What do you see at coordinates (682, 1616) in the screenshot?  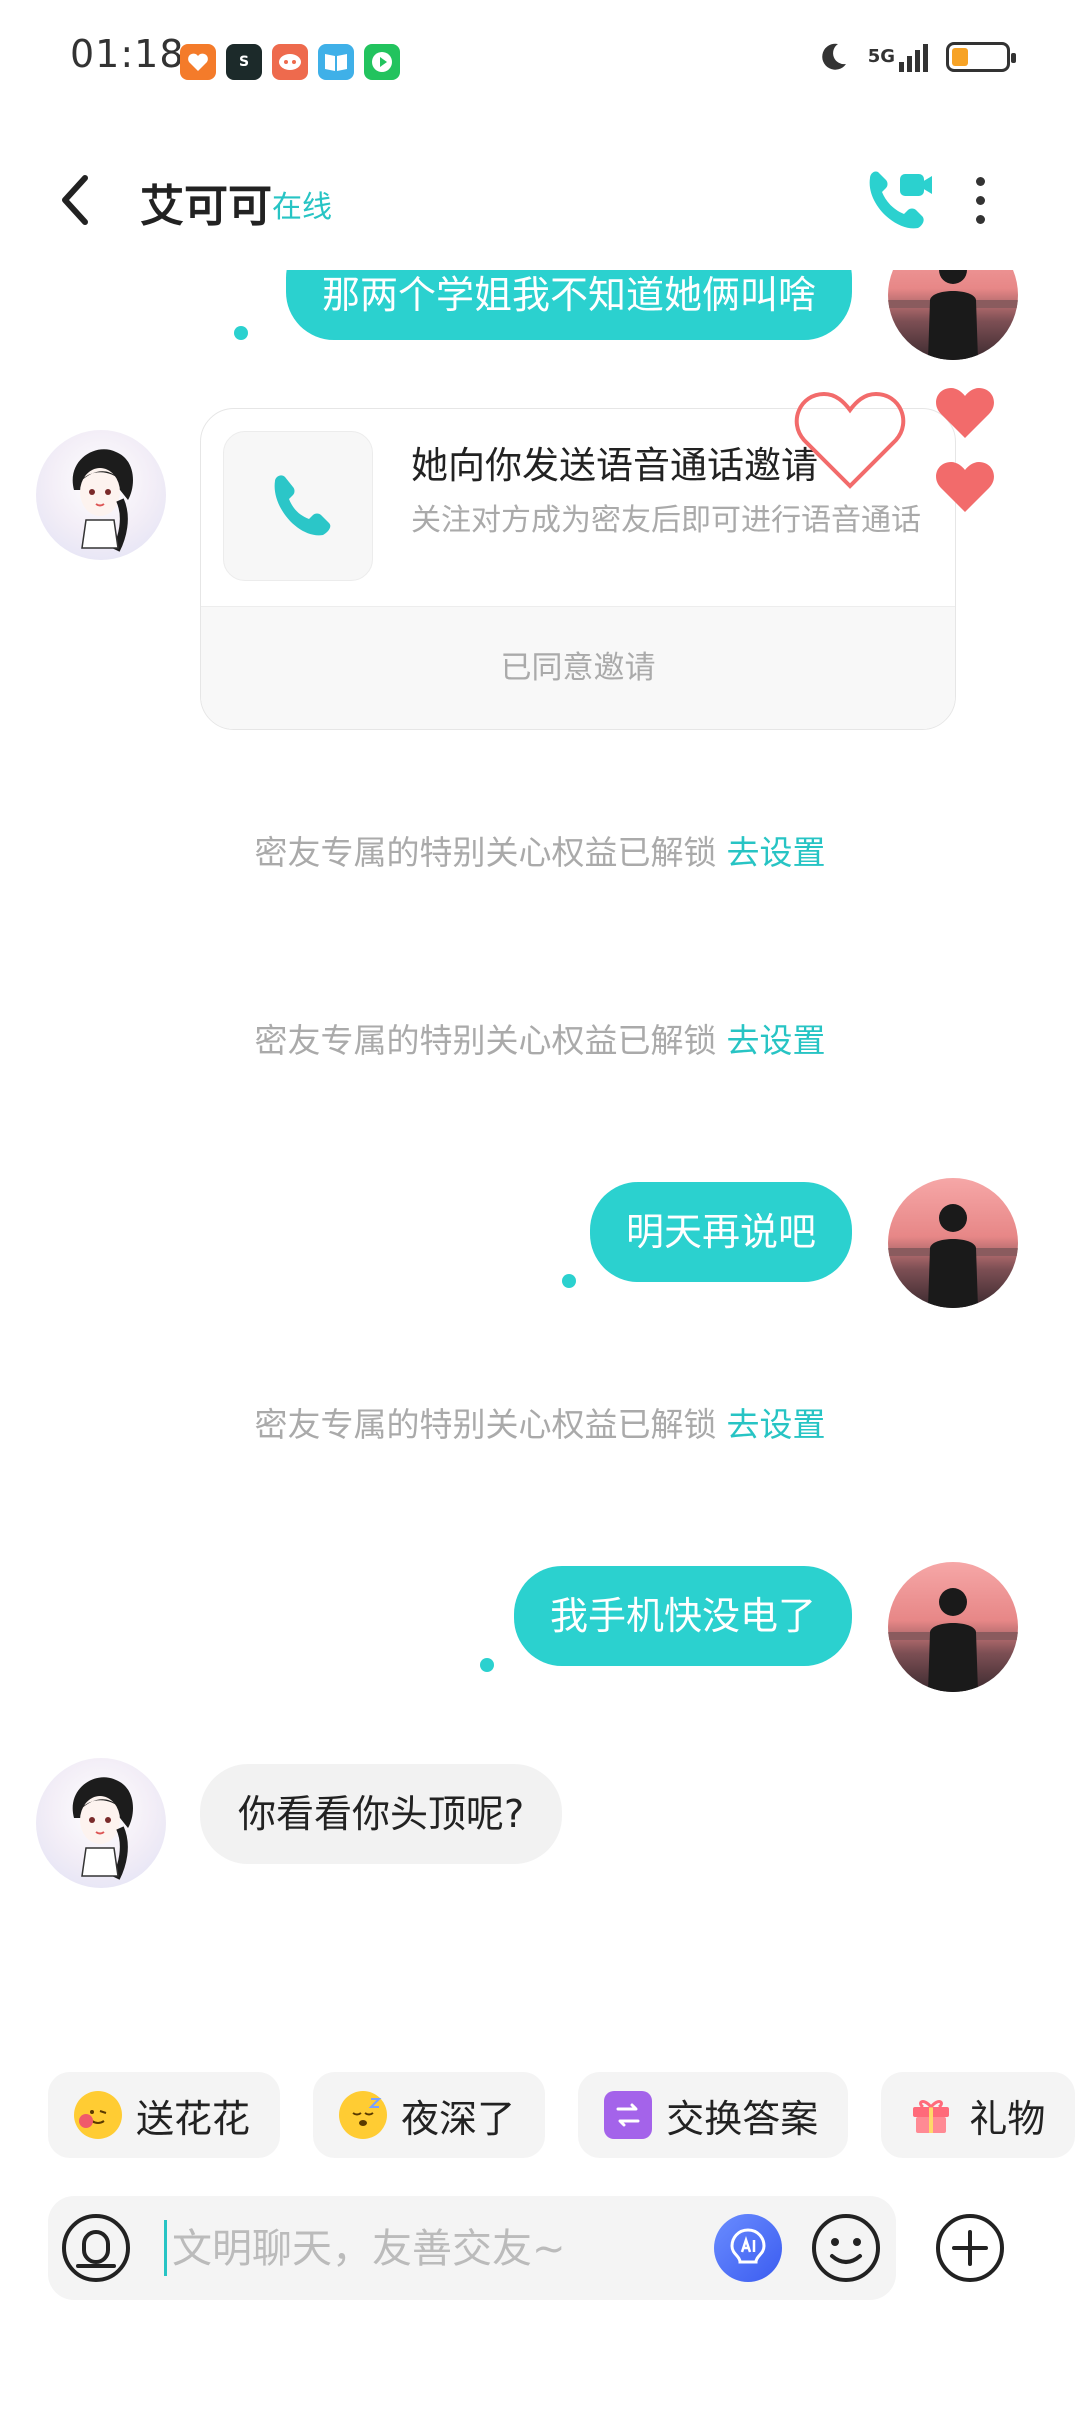 I see `message-bubble-sent: 我手机快没电了` at bounding box center [682, 1616].